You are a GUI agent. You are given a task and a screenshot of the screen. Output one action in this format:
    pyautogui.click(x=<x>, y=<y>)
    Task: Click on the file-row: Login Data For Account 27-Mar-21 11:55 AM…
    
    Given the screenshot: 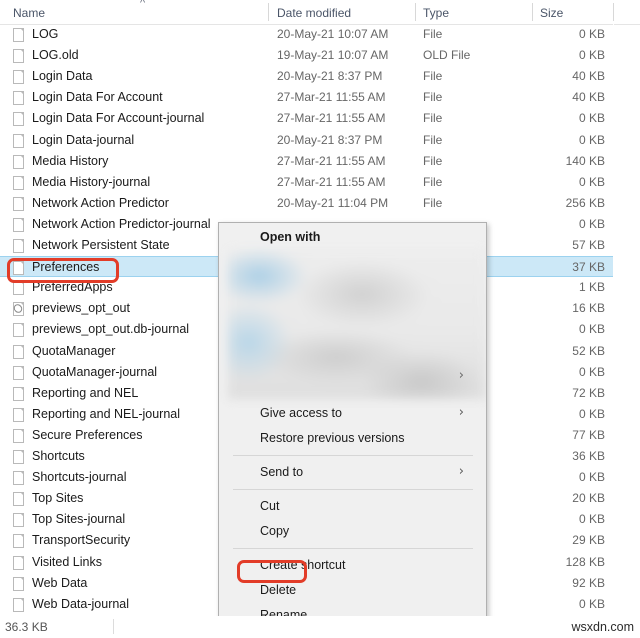 What is the action you would take?
    pyautogui.click(x=306, y=97)
    